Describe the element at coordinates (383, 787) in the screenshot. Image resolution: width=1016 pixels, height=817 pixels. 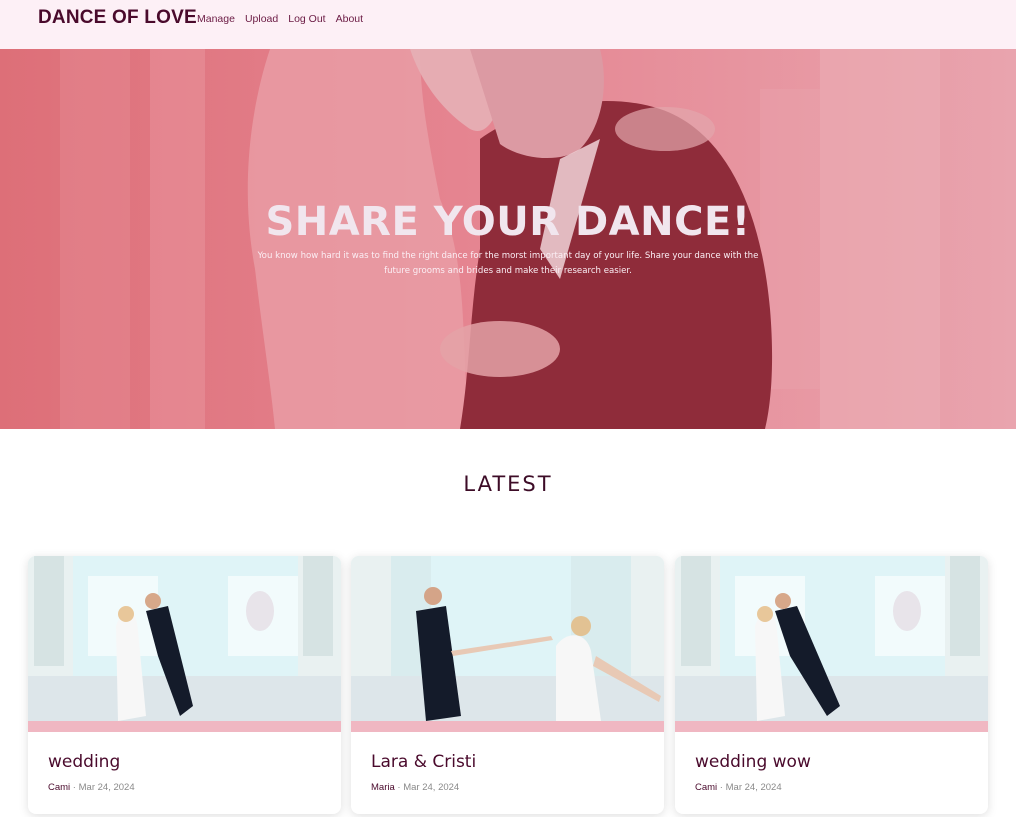
I see `card-author: Maria` at that location.